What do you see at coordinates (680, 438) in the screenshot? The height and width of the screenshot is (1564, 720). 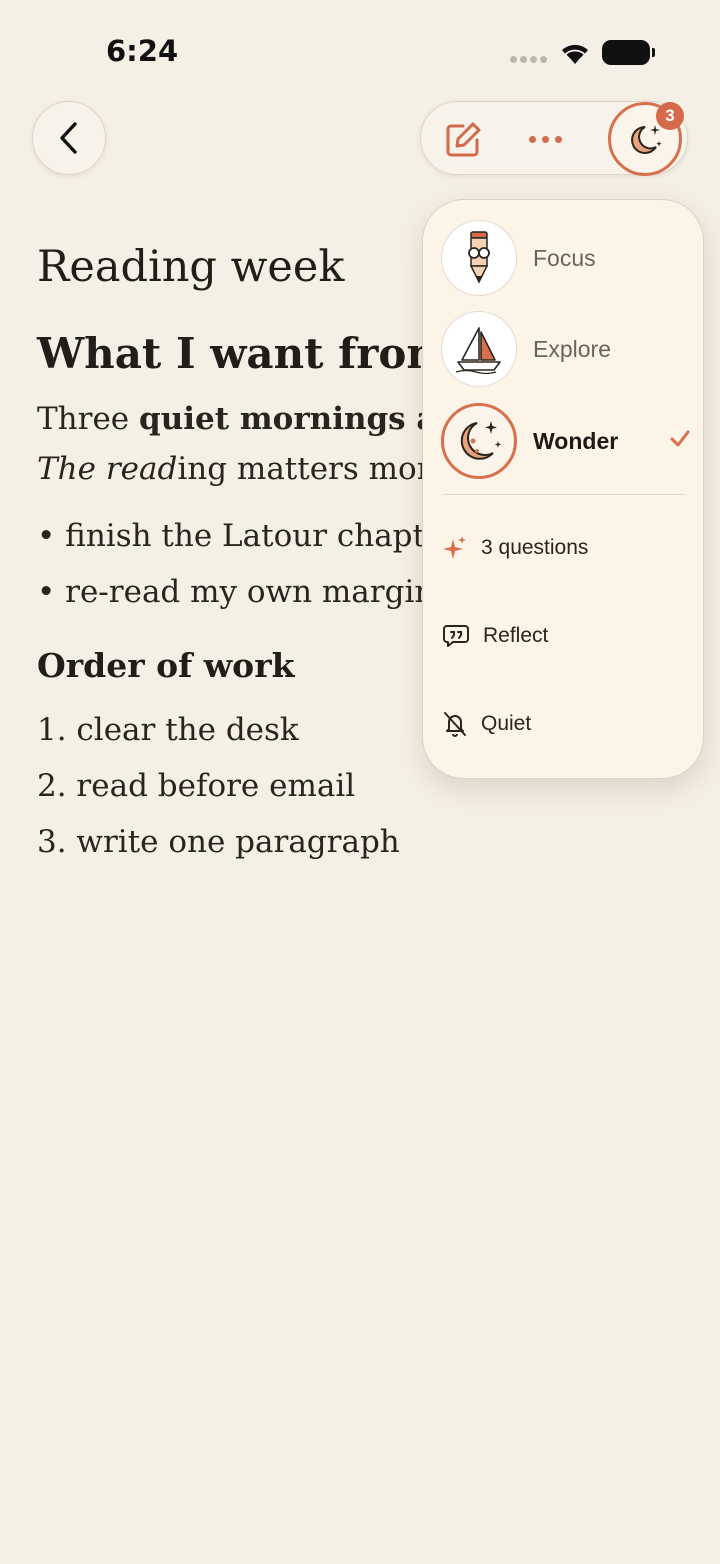 I see `checkmark-icon` at bounding box center [680, 438].